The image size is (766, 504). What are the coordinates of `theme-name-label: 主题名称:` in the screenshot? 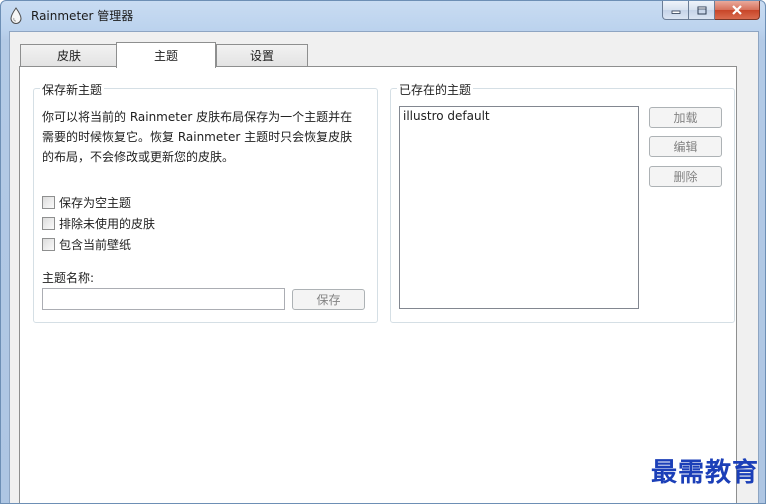 It's located at (68, 278).